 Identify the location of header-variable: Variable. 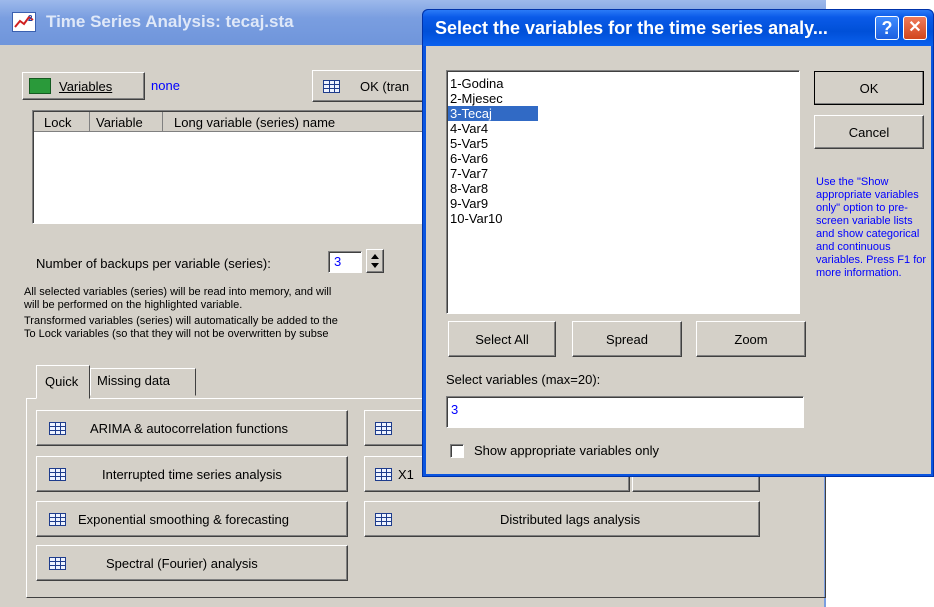
(119, 122).